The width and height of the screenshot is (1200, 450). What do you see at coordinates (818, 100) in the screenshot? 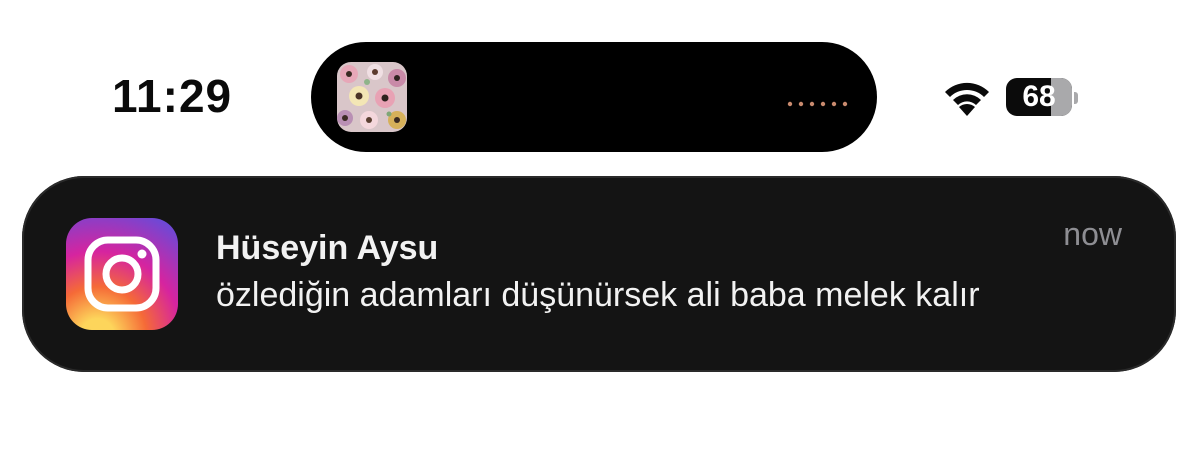
I see `audio-waveform-icon` at bounding box center [818, 100].